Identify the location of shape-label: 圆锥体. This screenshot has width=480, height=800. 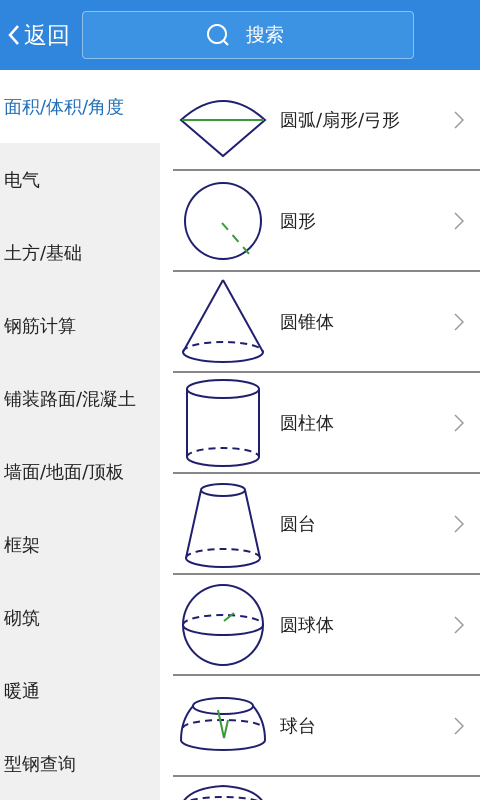
(307, 322).